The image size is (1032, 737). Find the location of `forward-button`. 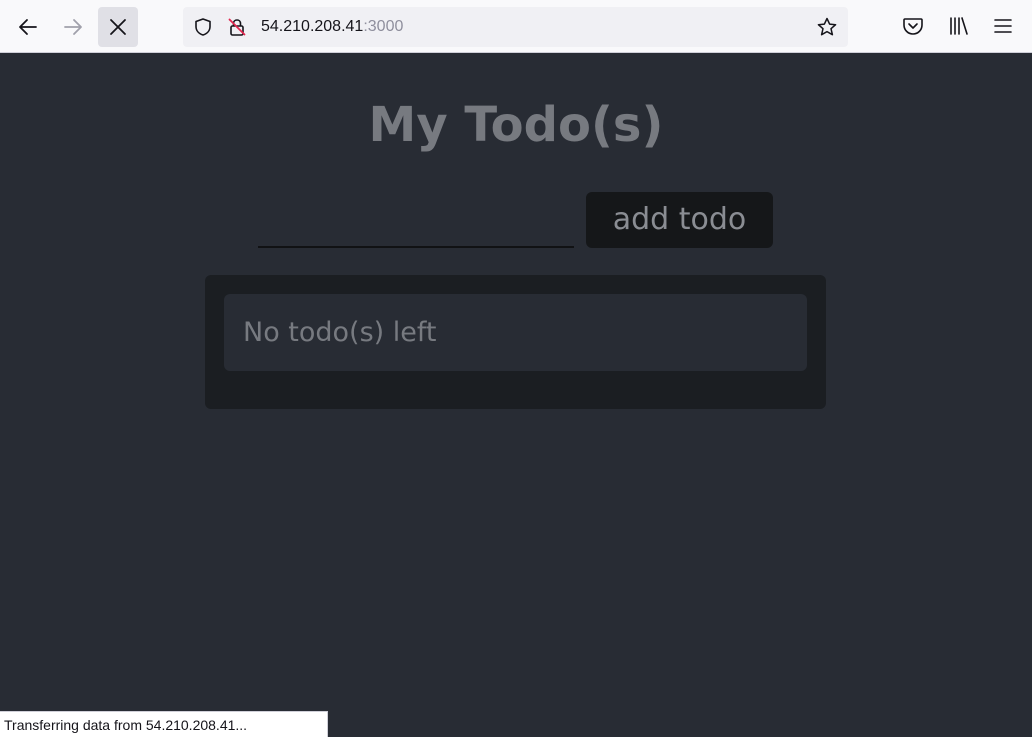

forward-button is located at coordinates (73, 27).